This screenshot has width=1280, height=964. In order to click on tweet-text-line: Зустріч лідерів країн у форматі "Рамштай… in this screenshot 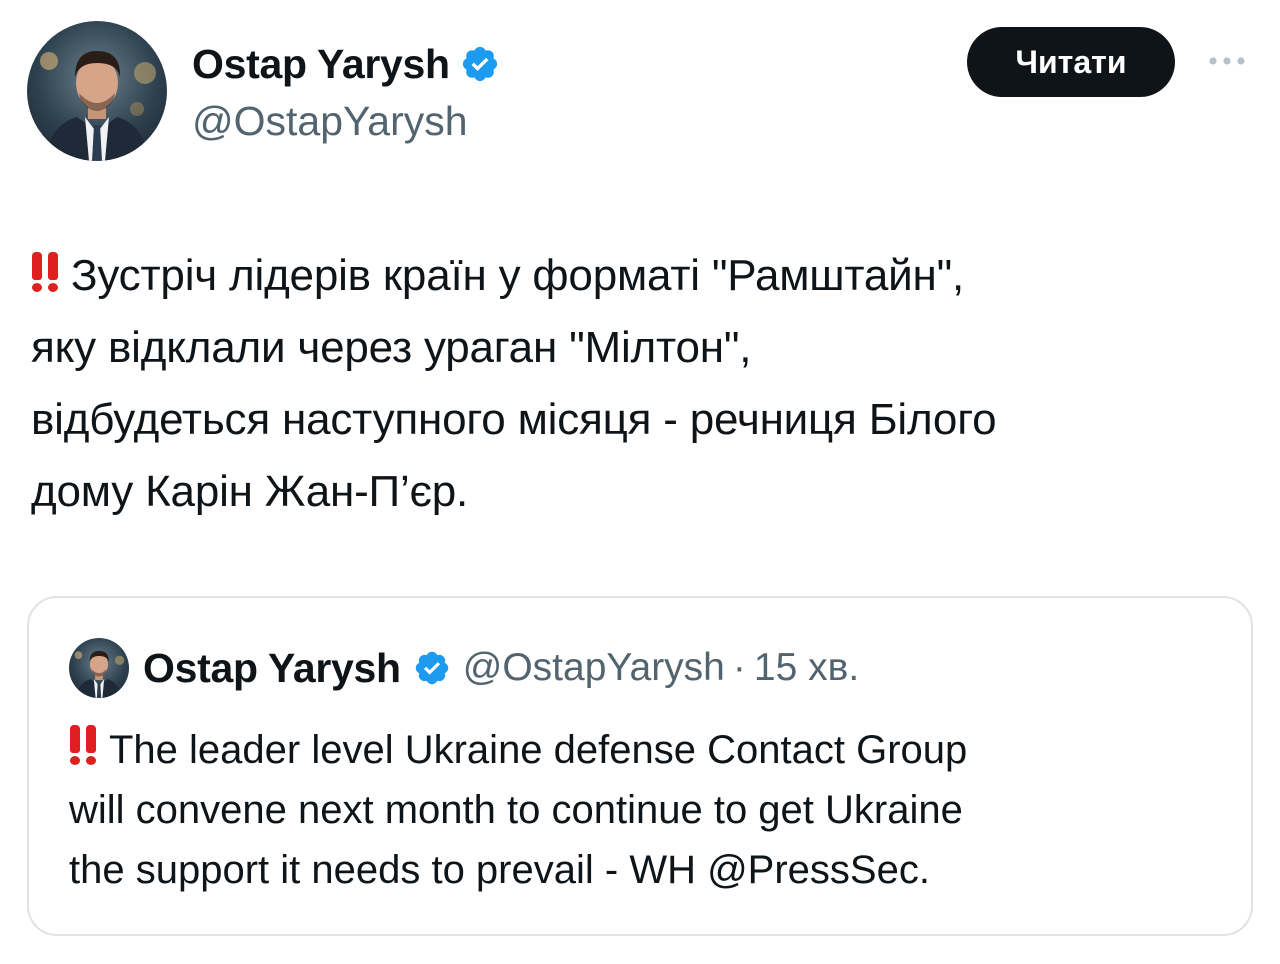, I will do `click(648, 276)`.